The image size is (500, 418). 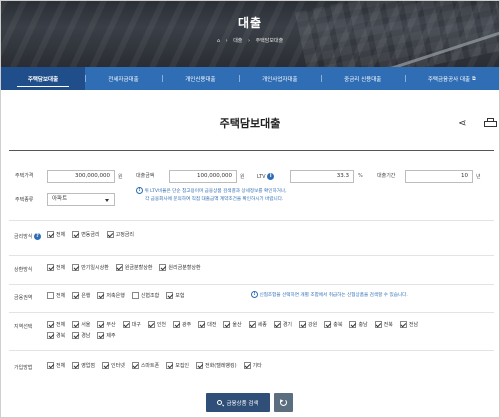 What do you see at coordinates (251, 150) in the screenshot?
I see `section-divider` at bounding box center [251, 150].